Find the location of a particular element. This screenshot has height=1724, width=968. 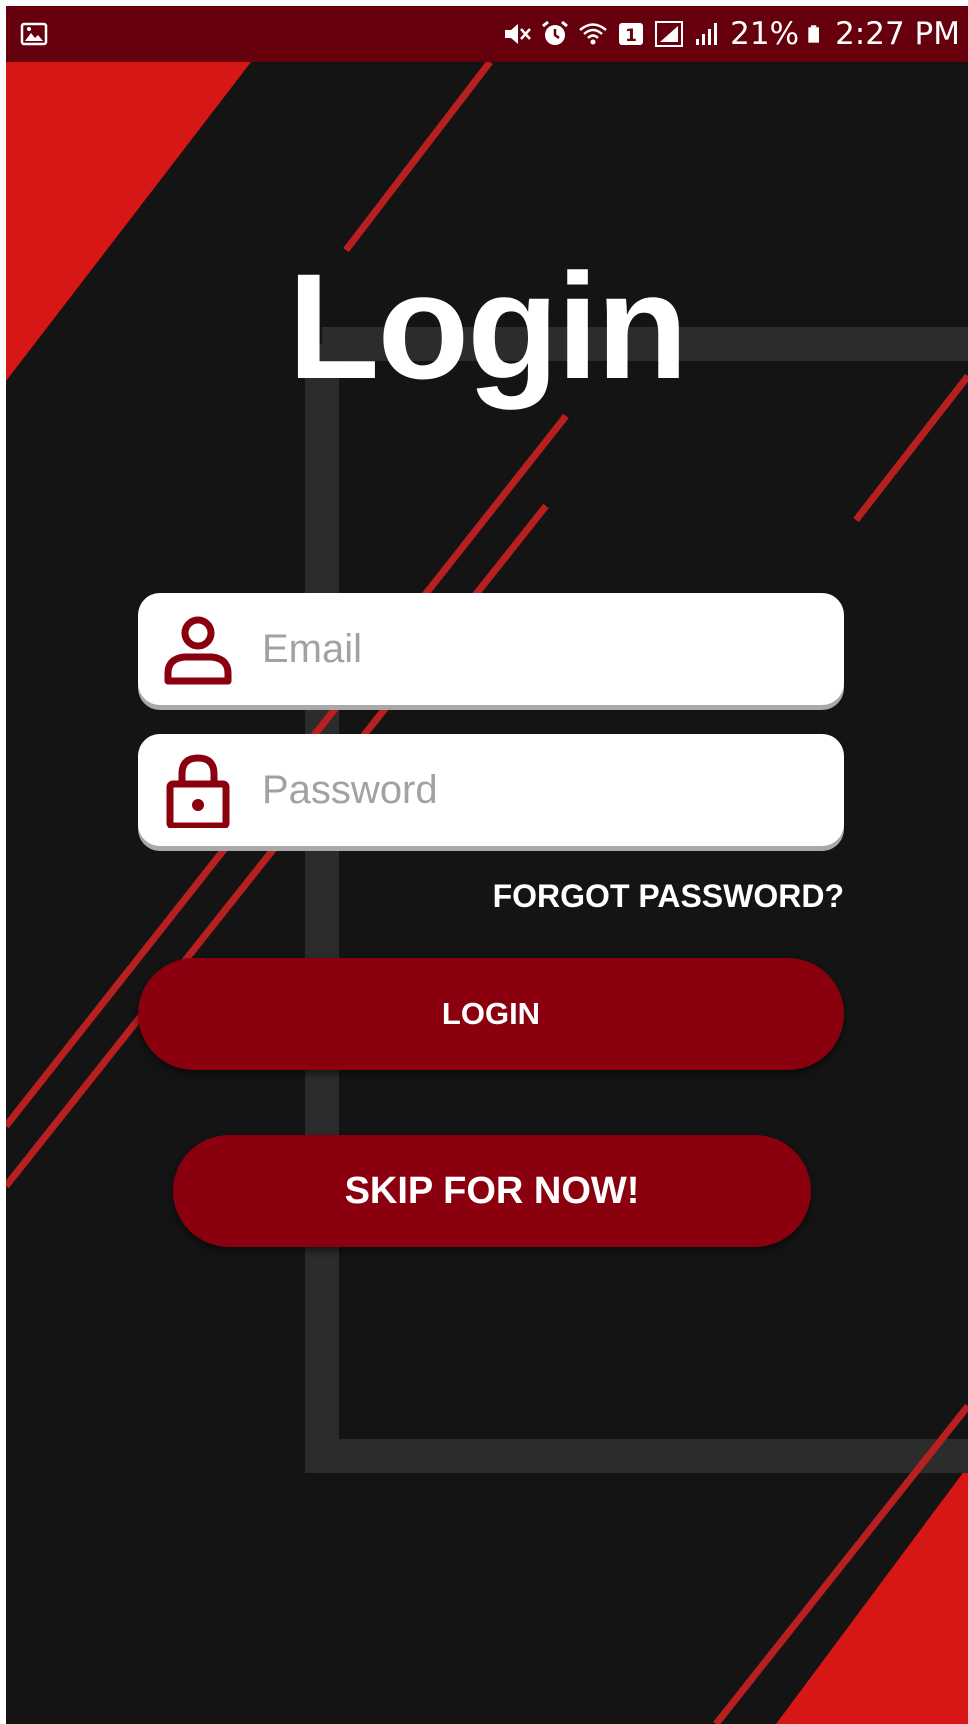

forgot-password-link: FORGOT PASSWORD? is located at coordinates (668, 896).